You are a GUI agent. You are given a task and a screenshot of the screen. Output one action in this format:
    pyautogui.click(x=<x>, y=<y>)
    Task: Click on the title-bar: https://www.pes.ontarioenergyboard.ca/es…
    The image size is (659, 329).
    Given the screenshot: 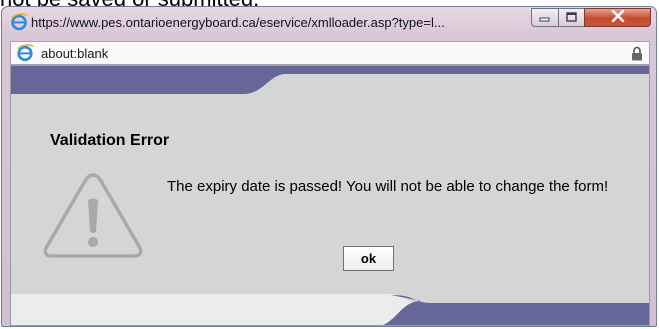 What is the action you would take?
    pyautogui.click(x=329, y=24)
    